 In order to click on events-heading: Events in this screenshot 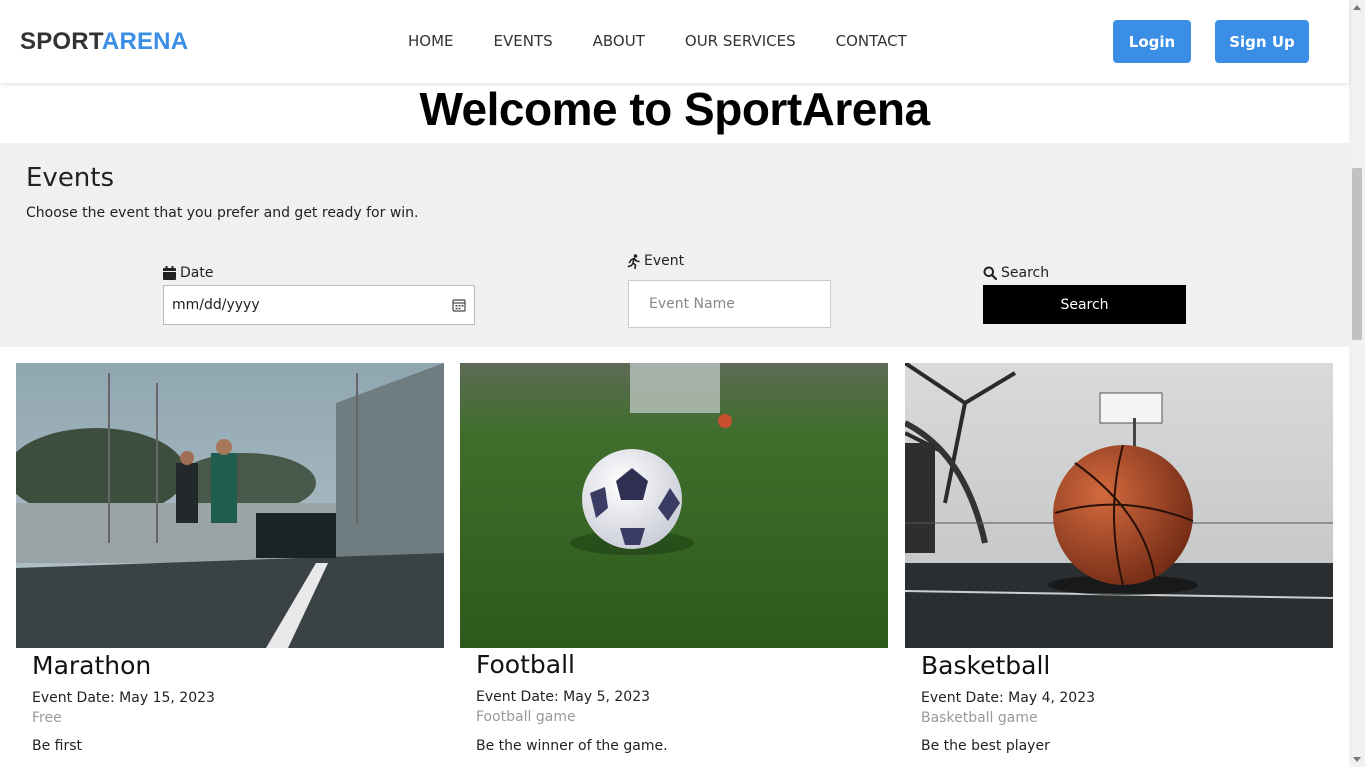, I will do `click(70, 178)`.